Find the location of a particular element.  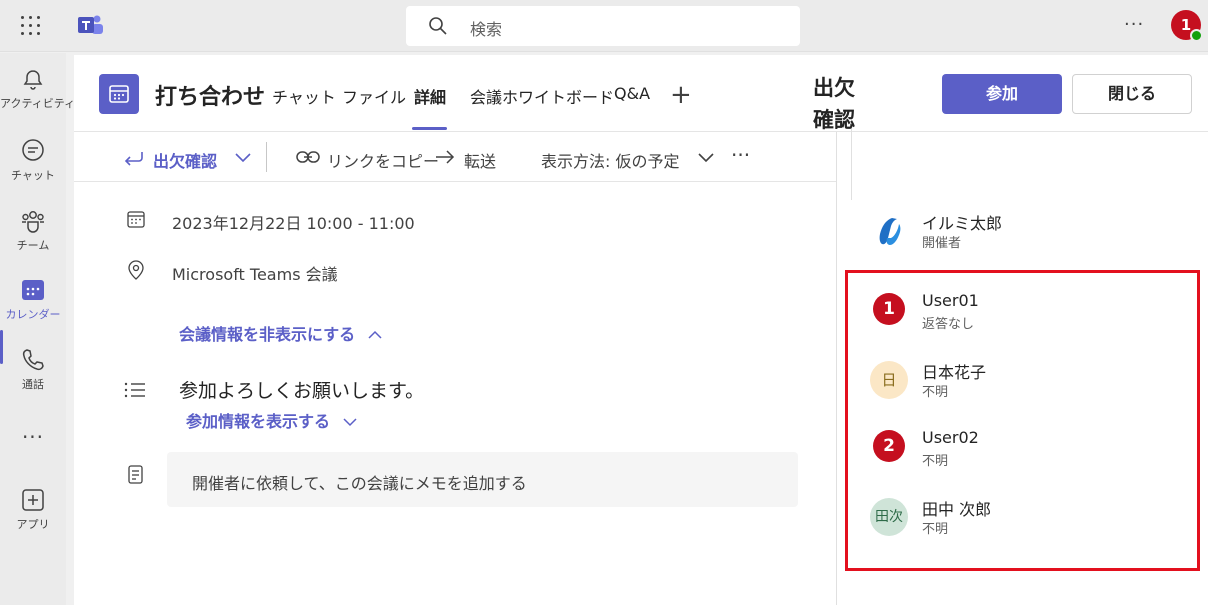

meeting-location: Microsoft Teams 会議 is located at coordinates (255, 274).